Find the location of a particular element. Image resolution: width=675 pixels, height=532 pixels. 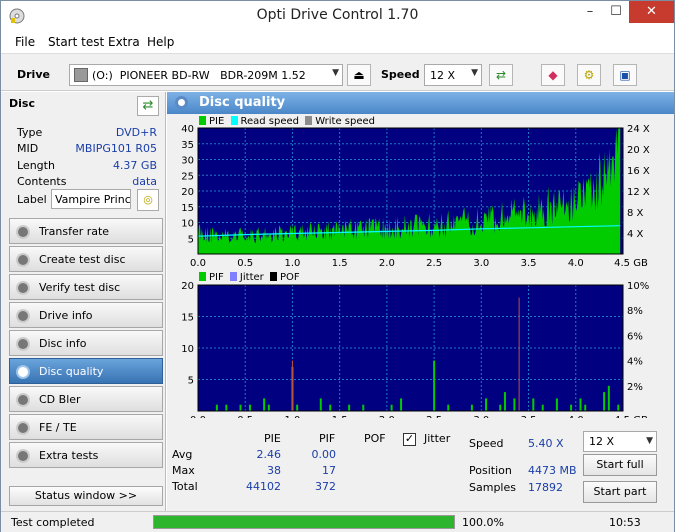

panel-title: Disc quality is located at coordinates (242, 102).